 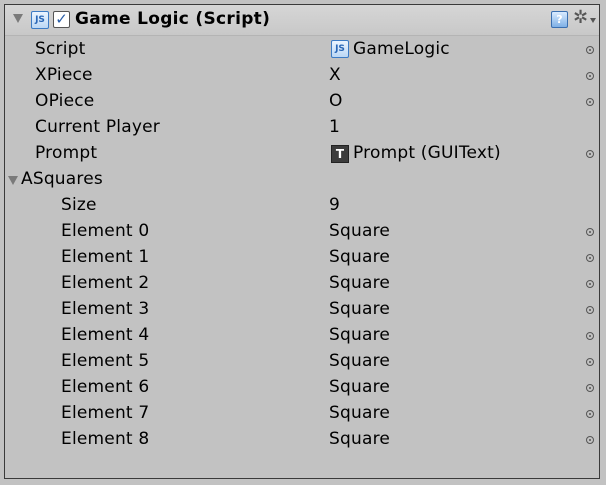 I want to click on element-label: Element 7, so click(x=105, y=413).